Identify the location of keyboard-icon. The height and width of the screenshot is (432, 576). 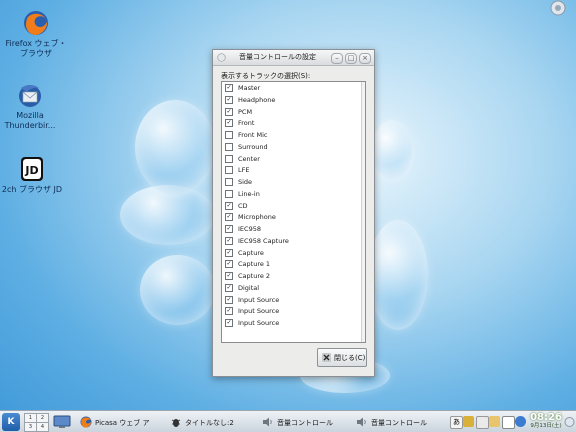
(468, 421).